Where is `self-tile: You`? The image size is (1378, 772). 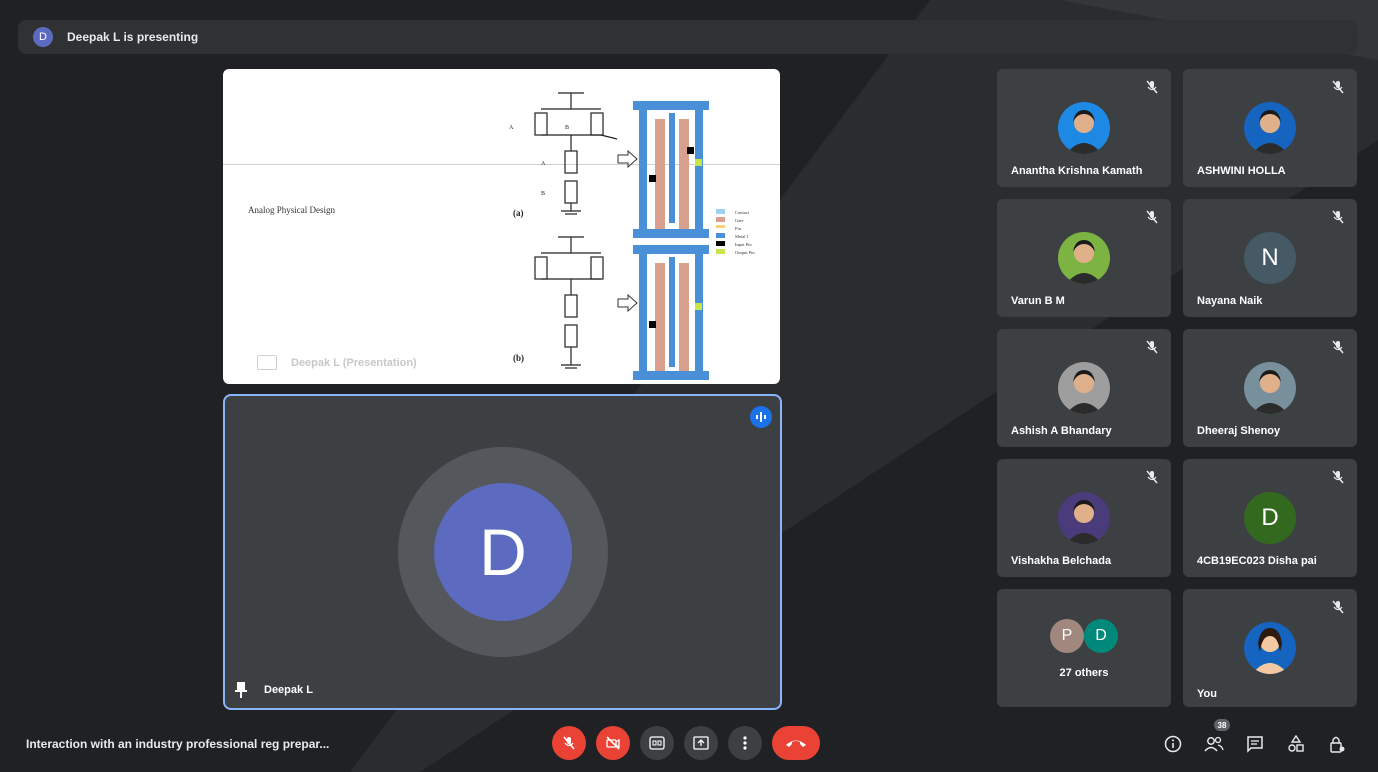
self-tile: You is located at coordinates (1270, 648).